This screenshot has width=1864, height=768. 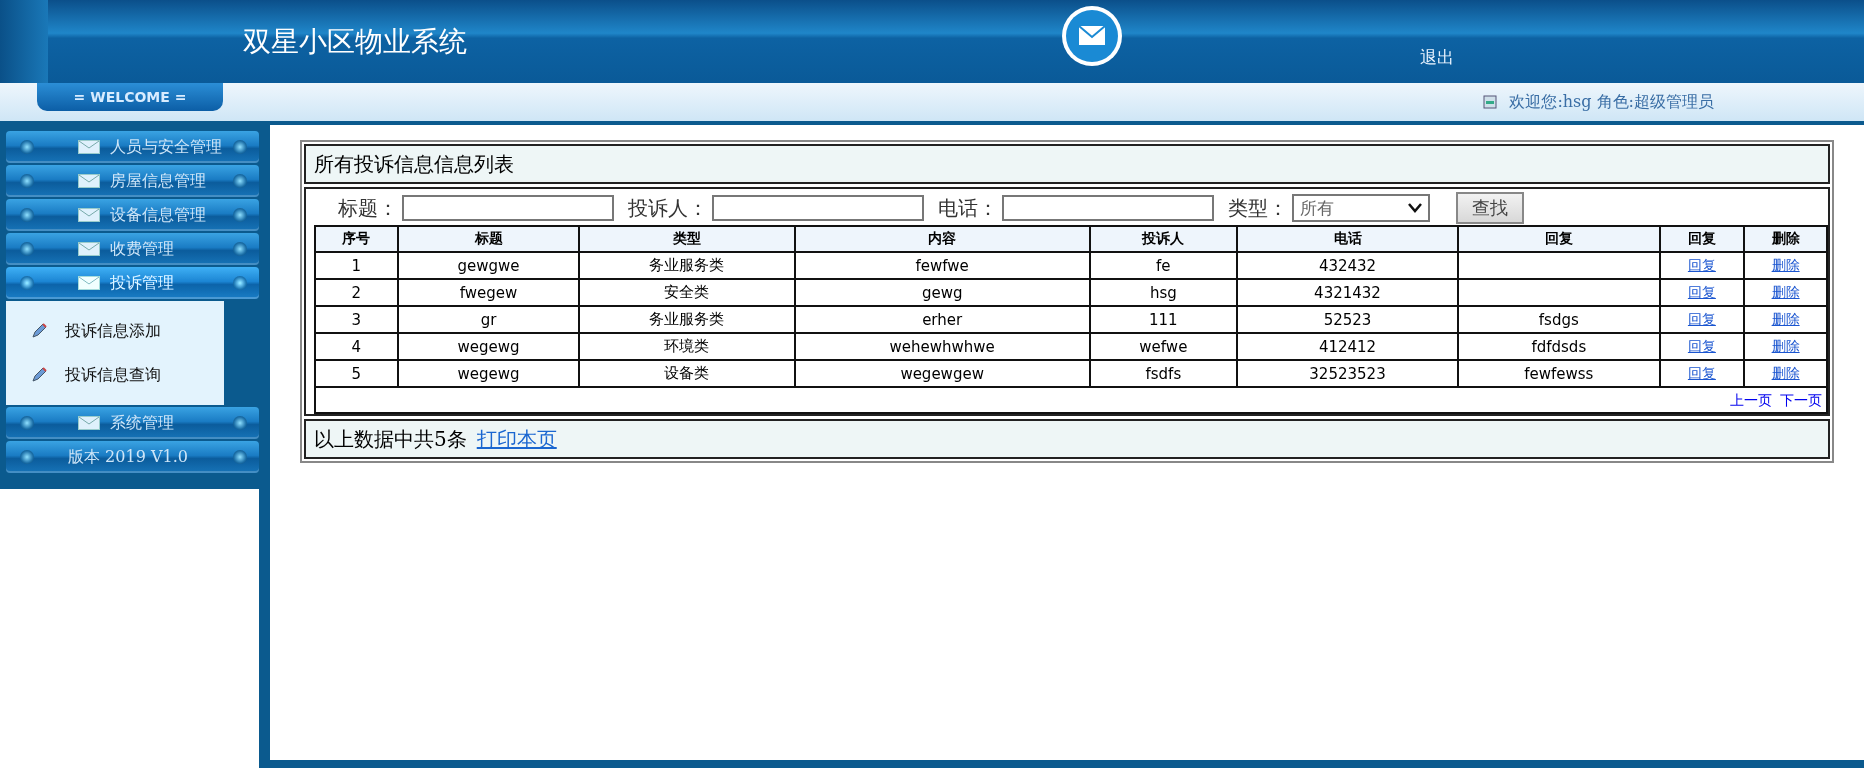 What do you see at coordinates (1347, 265) in the screenshot?
I see `table-cell: 432432` at bounding box center [1347, 265].